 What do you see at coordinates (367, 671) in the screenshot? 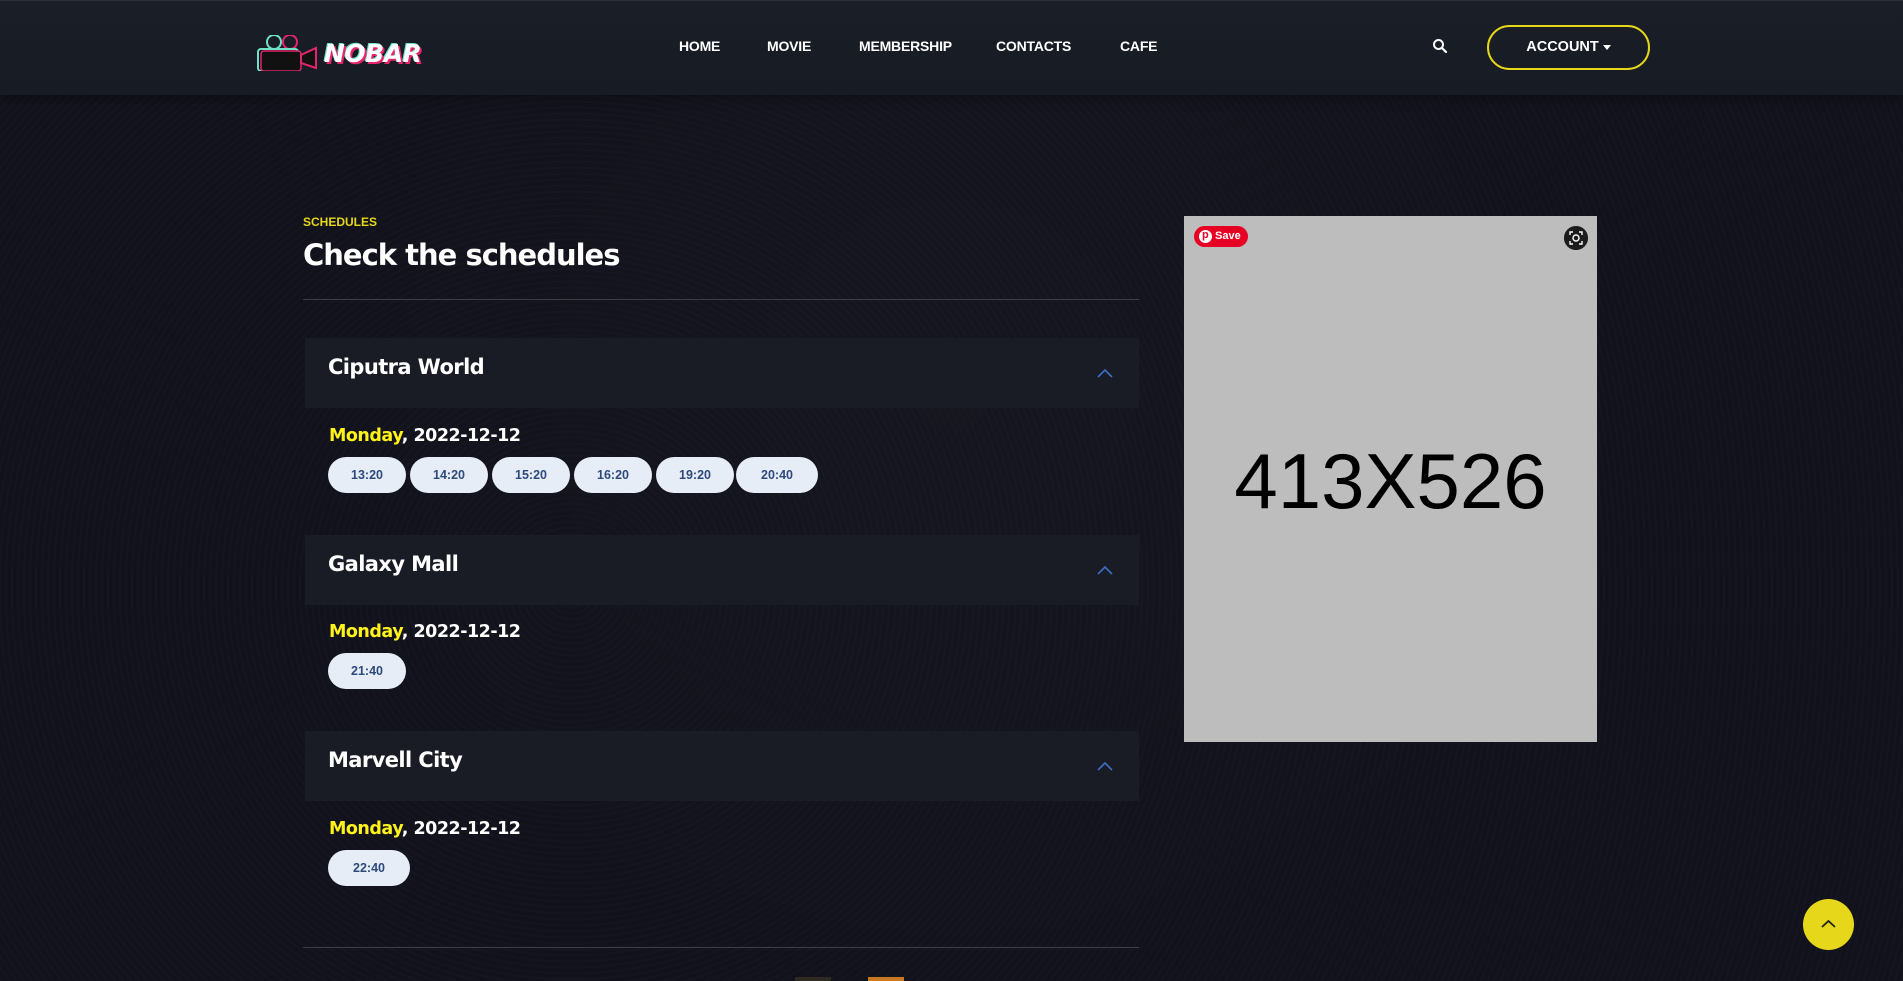
I see `showtime-button: 21:40` at bounding box center [367, 671].